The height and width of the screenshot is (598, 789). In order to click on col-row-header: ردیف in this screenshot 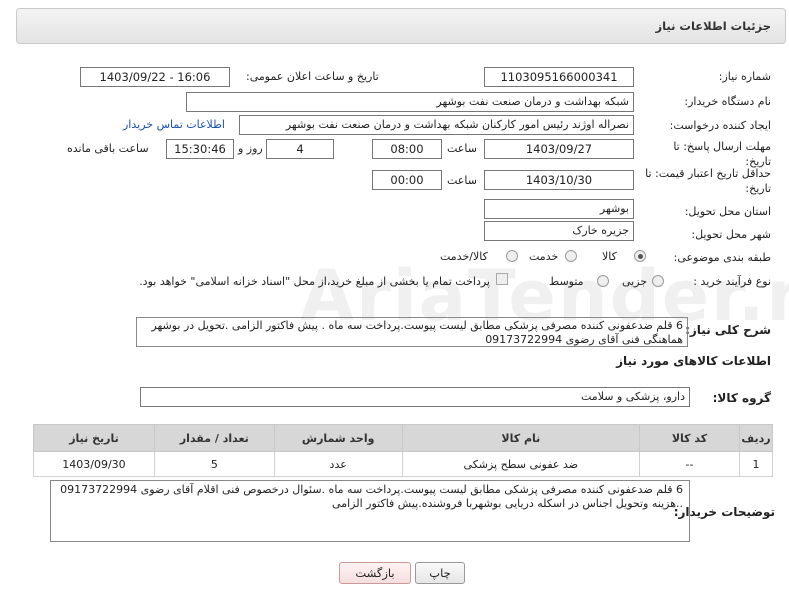, I will do `click(756, 438)`.